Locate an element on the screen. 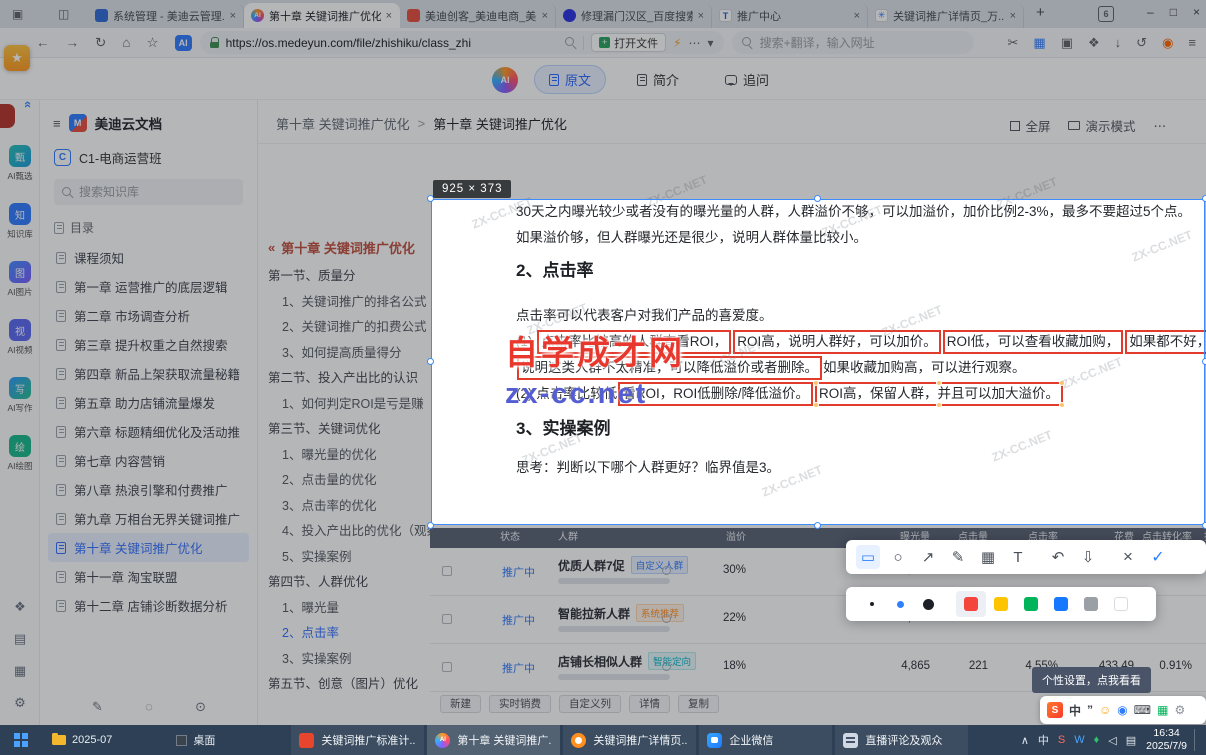 This screenshot has width=1206, height=755. ime-icon: ▦ is located at coordinates (1162, 710).